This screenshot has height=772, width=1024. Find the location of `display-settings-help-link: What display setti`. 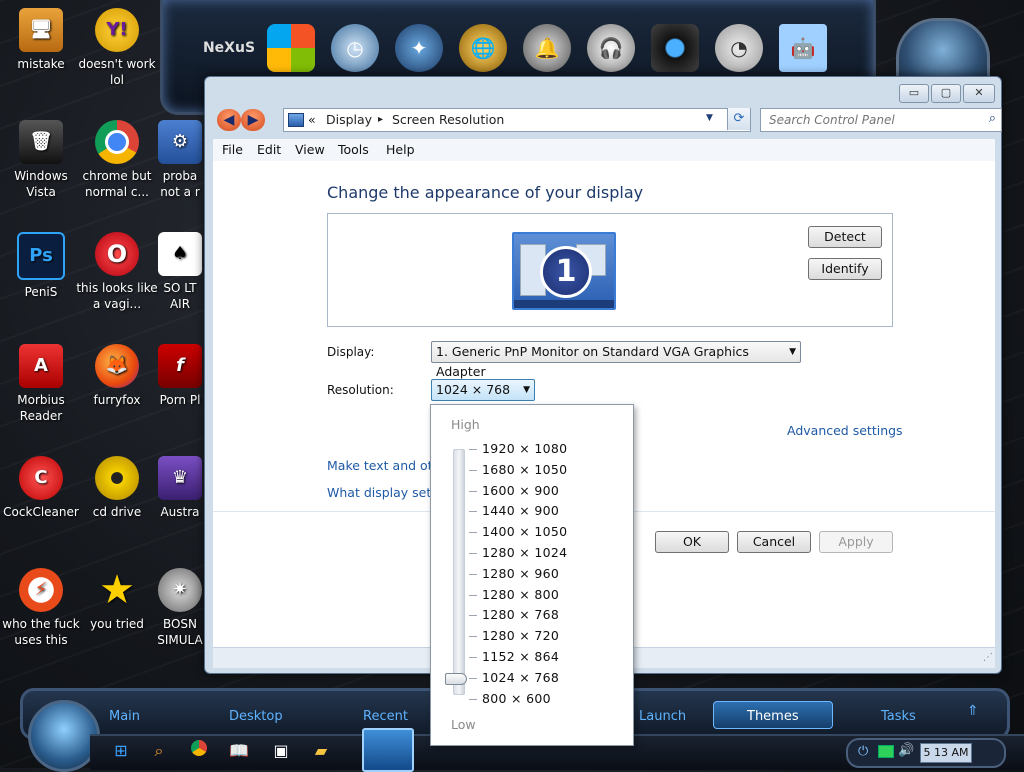

display-settings-help-link: What display setti is located at coordinates (383, 492).